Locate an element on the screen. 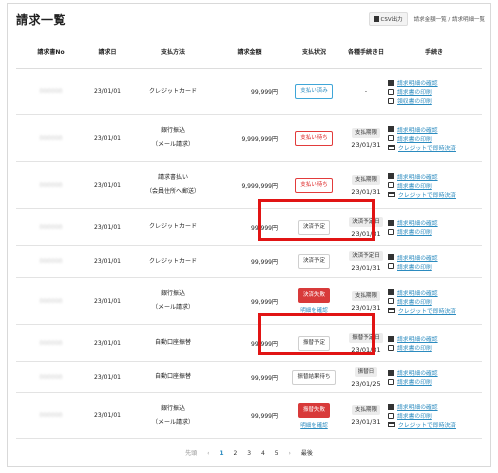 The height and width of the screenshot is (473, 498). pager-page: 2 is located at coordinates (236, 453).